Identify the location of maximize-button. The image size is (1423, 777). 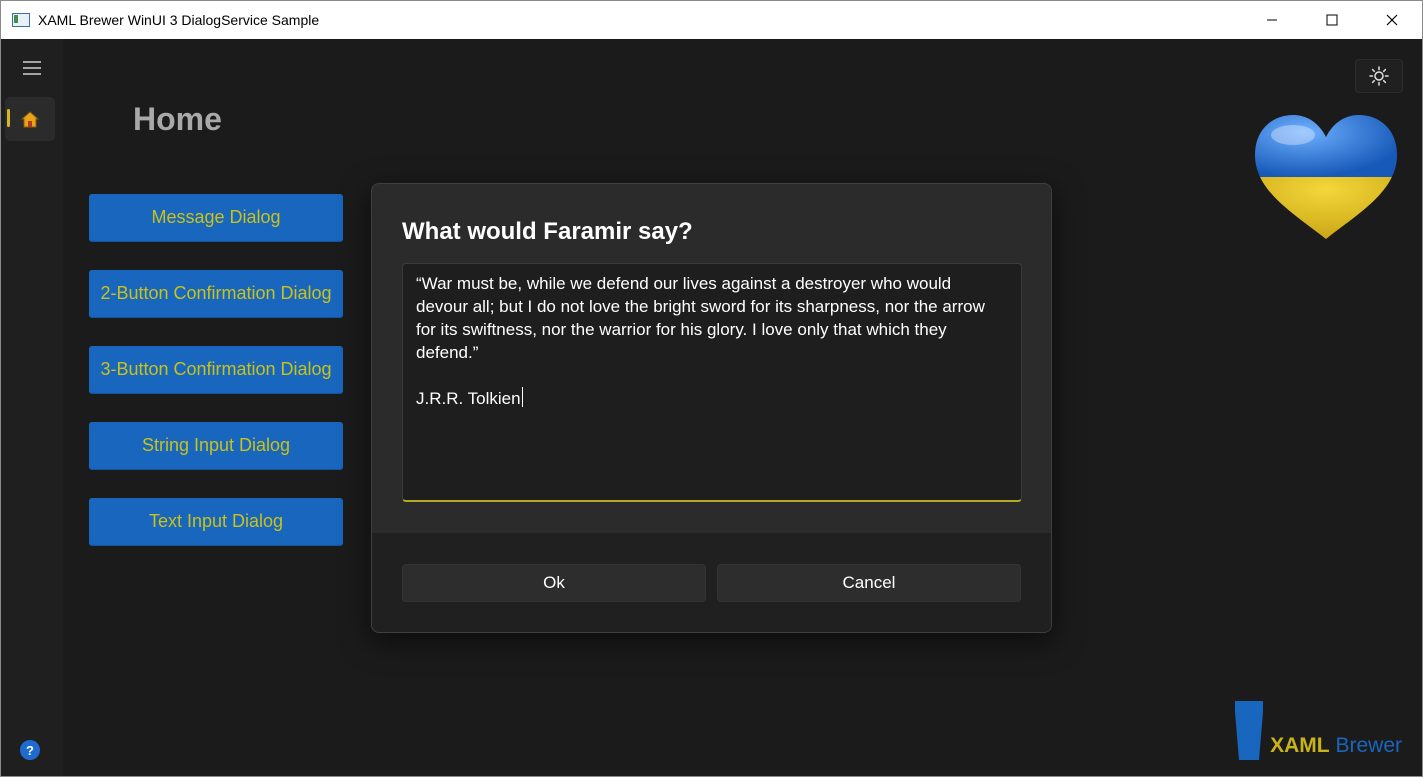
(1332, 20).